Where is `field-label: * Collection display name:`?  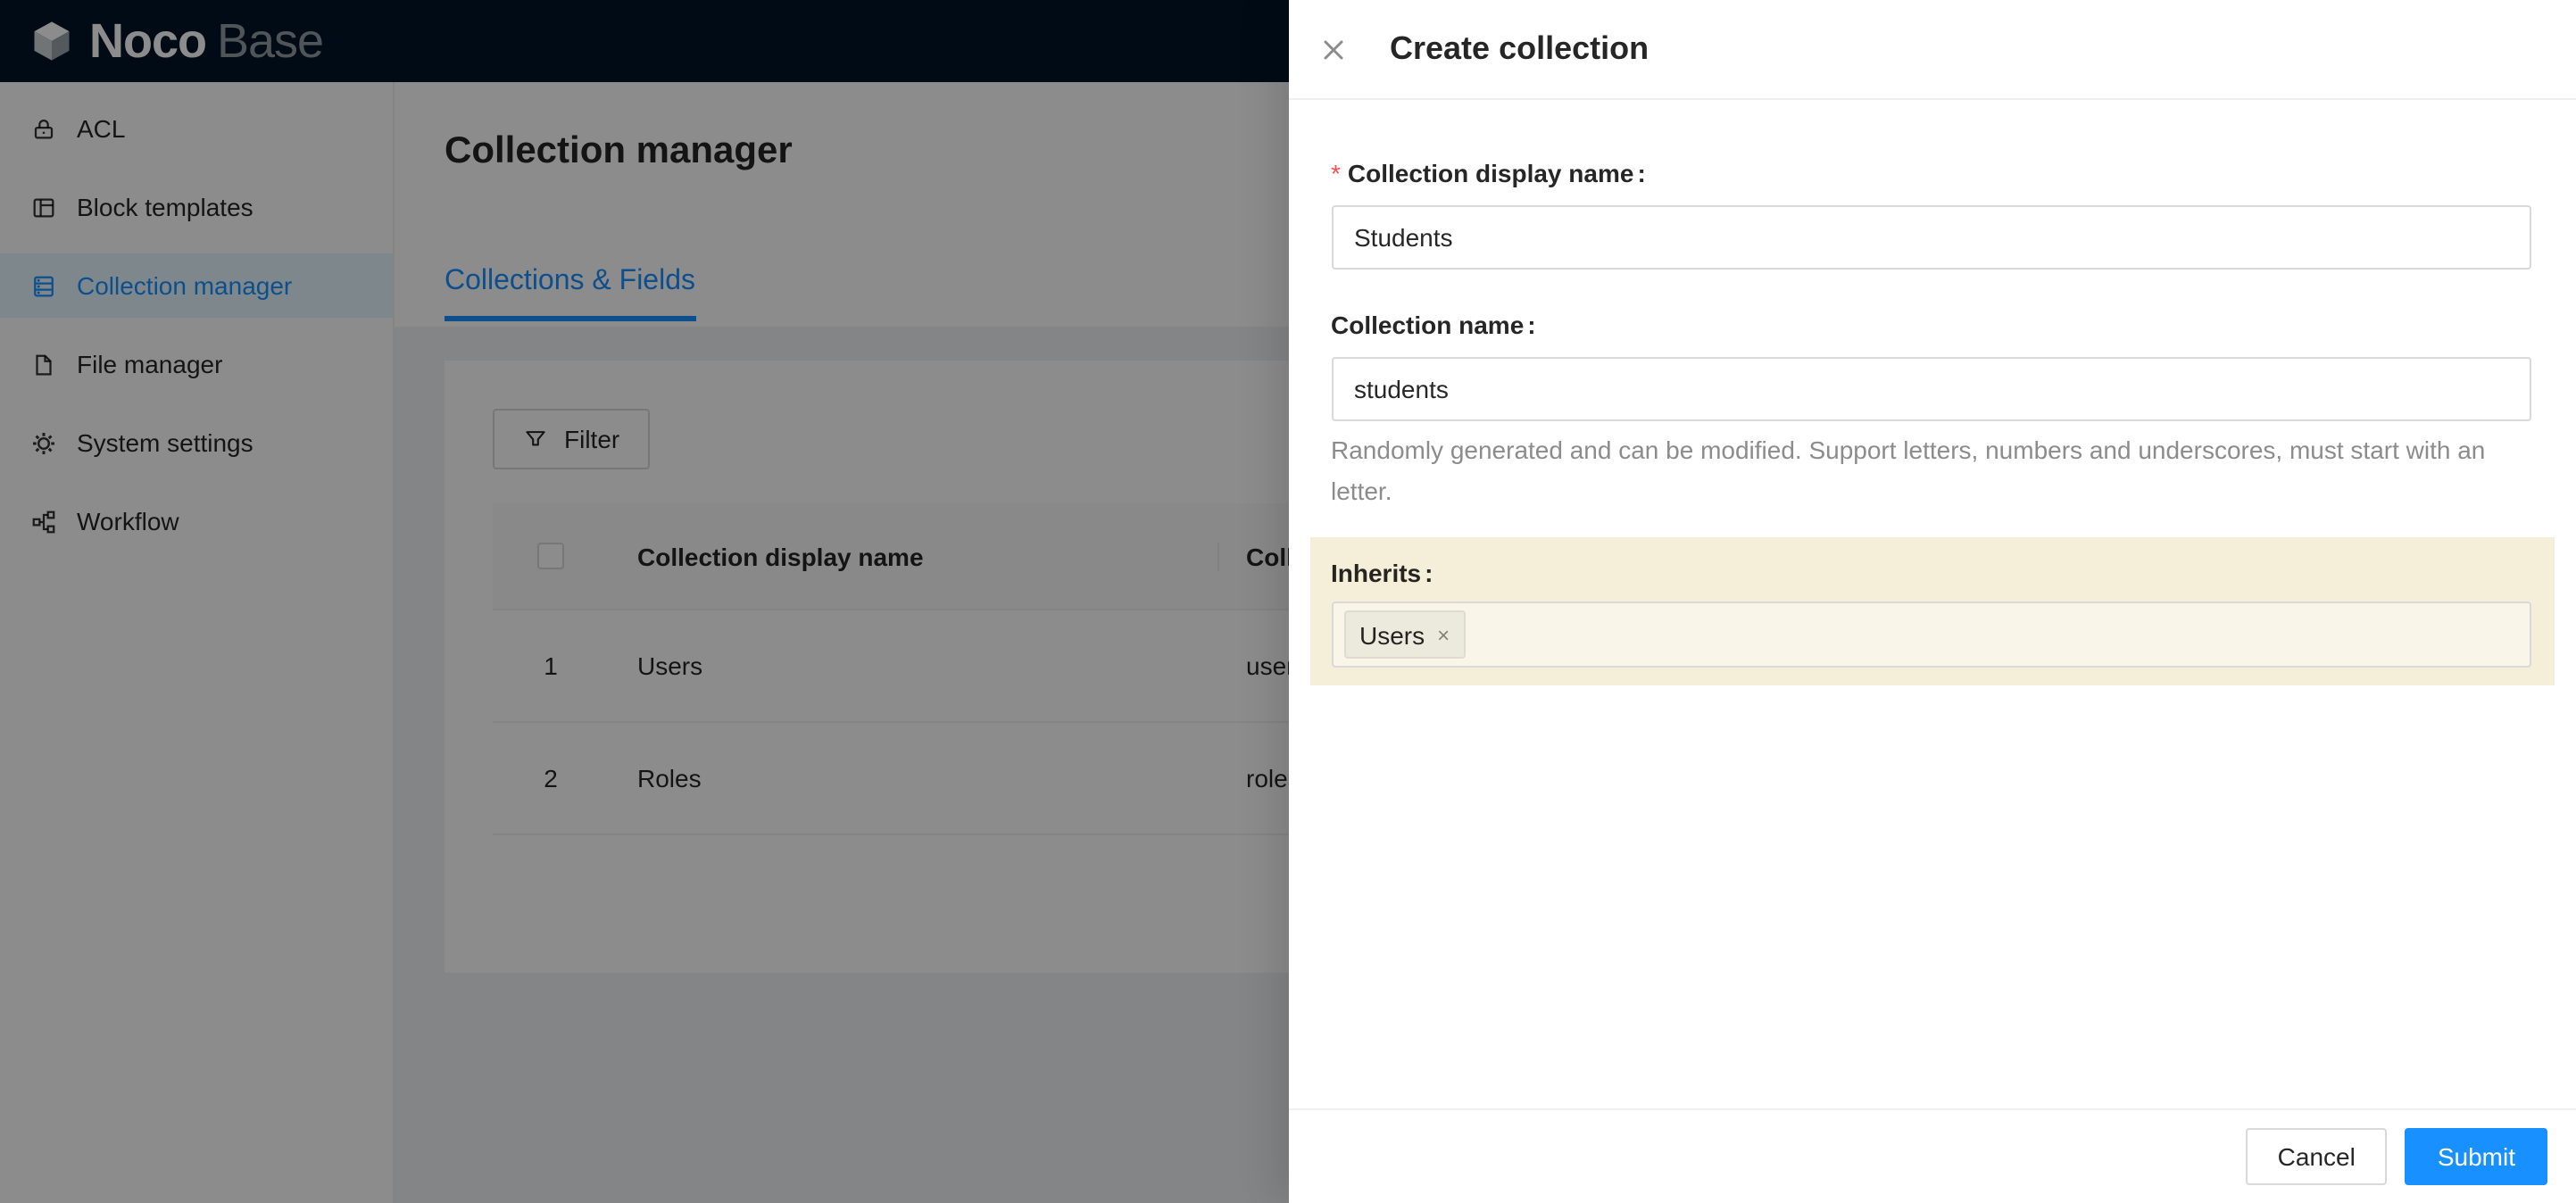 field-label: * Collection display name: is located at coordinates (1488, 173).